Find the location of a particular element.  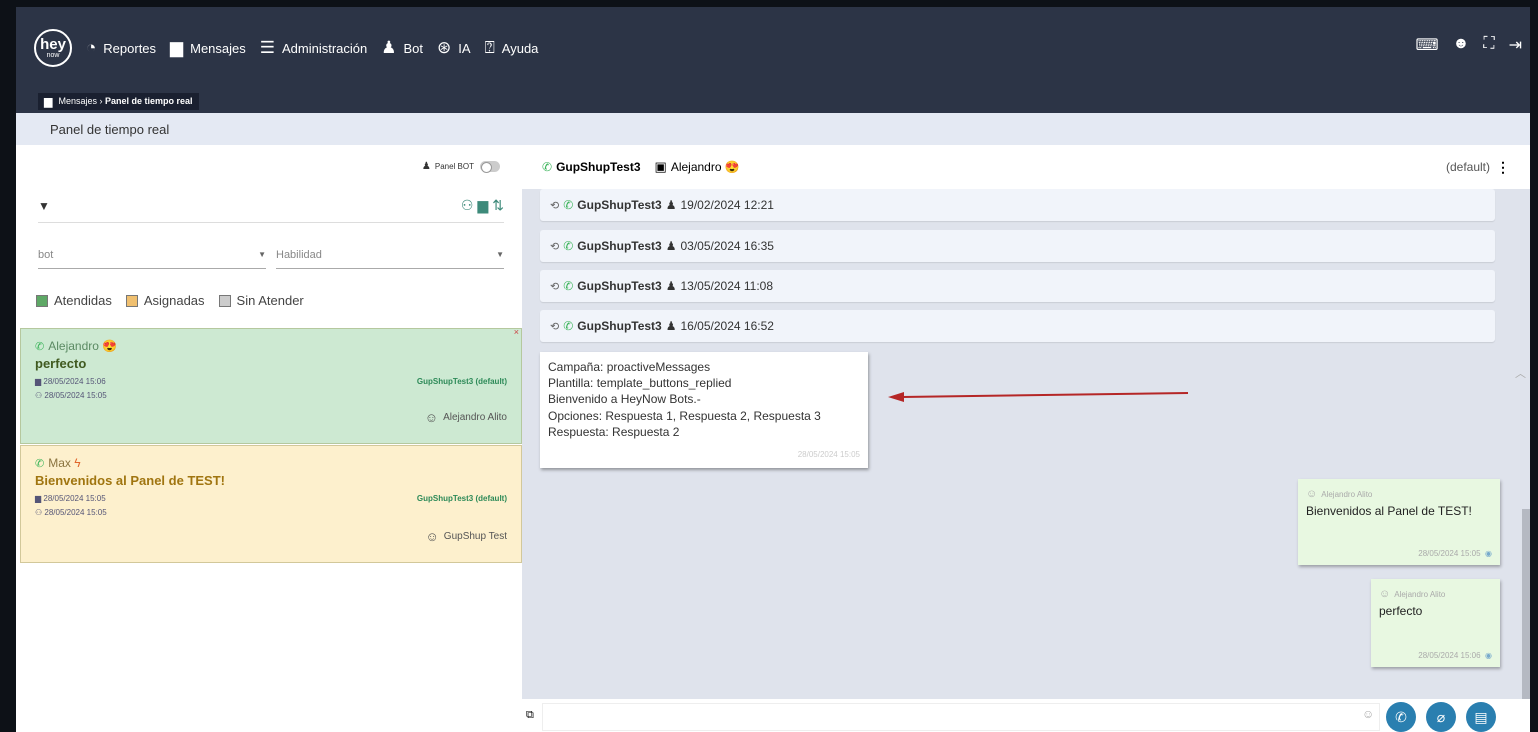

help-icon: ⍰ is located at coordinates (489, 47).